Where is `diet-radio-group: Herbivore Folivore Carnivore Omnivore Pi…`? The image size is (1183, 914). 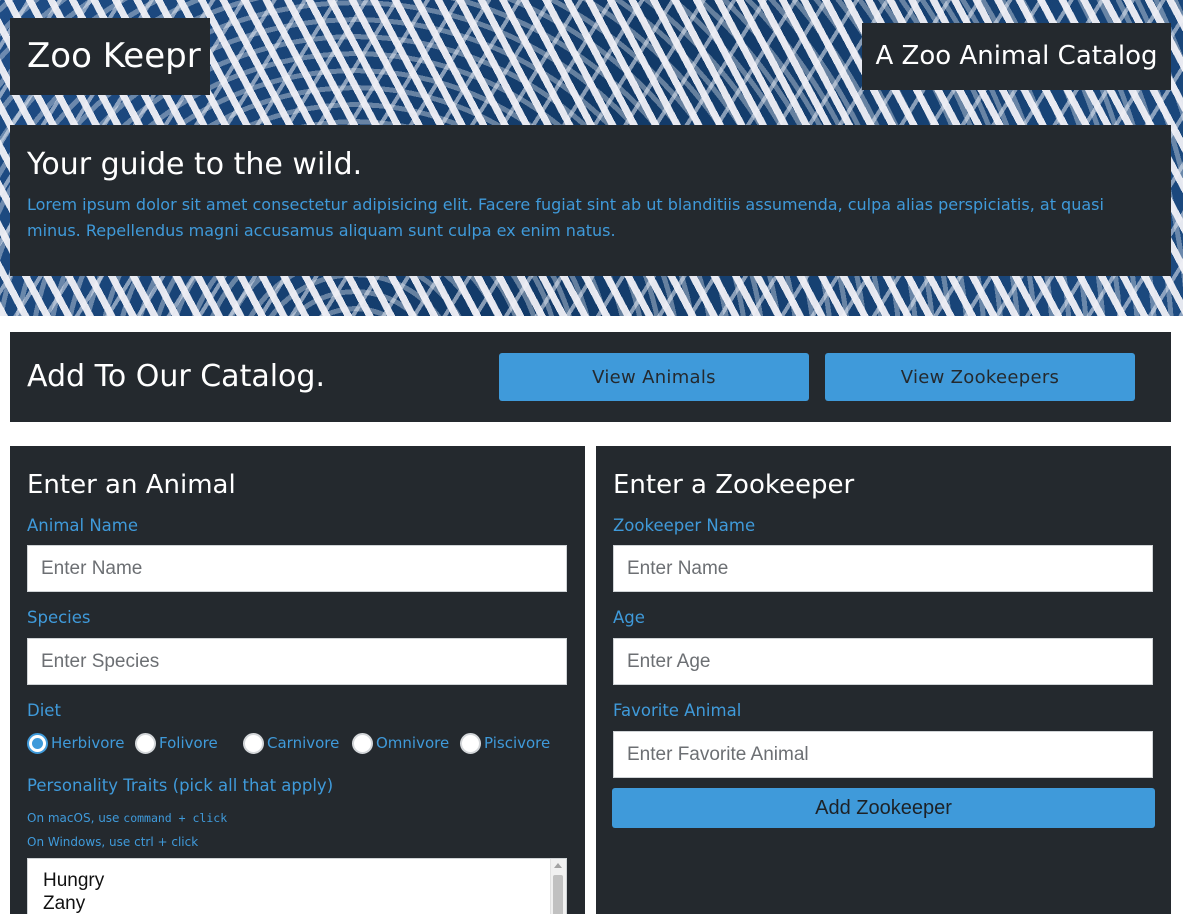
diet-radio-group: Herbivore Folivore Carnivore Omnivore Pi… is located at coordinates (299, 743).